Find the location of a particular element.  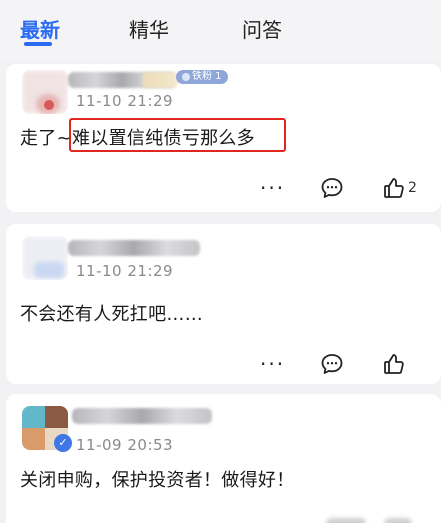

like-button: 2 is located at coordinates (399, 188).